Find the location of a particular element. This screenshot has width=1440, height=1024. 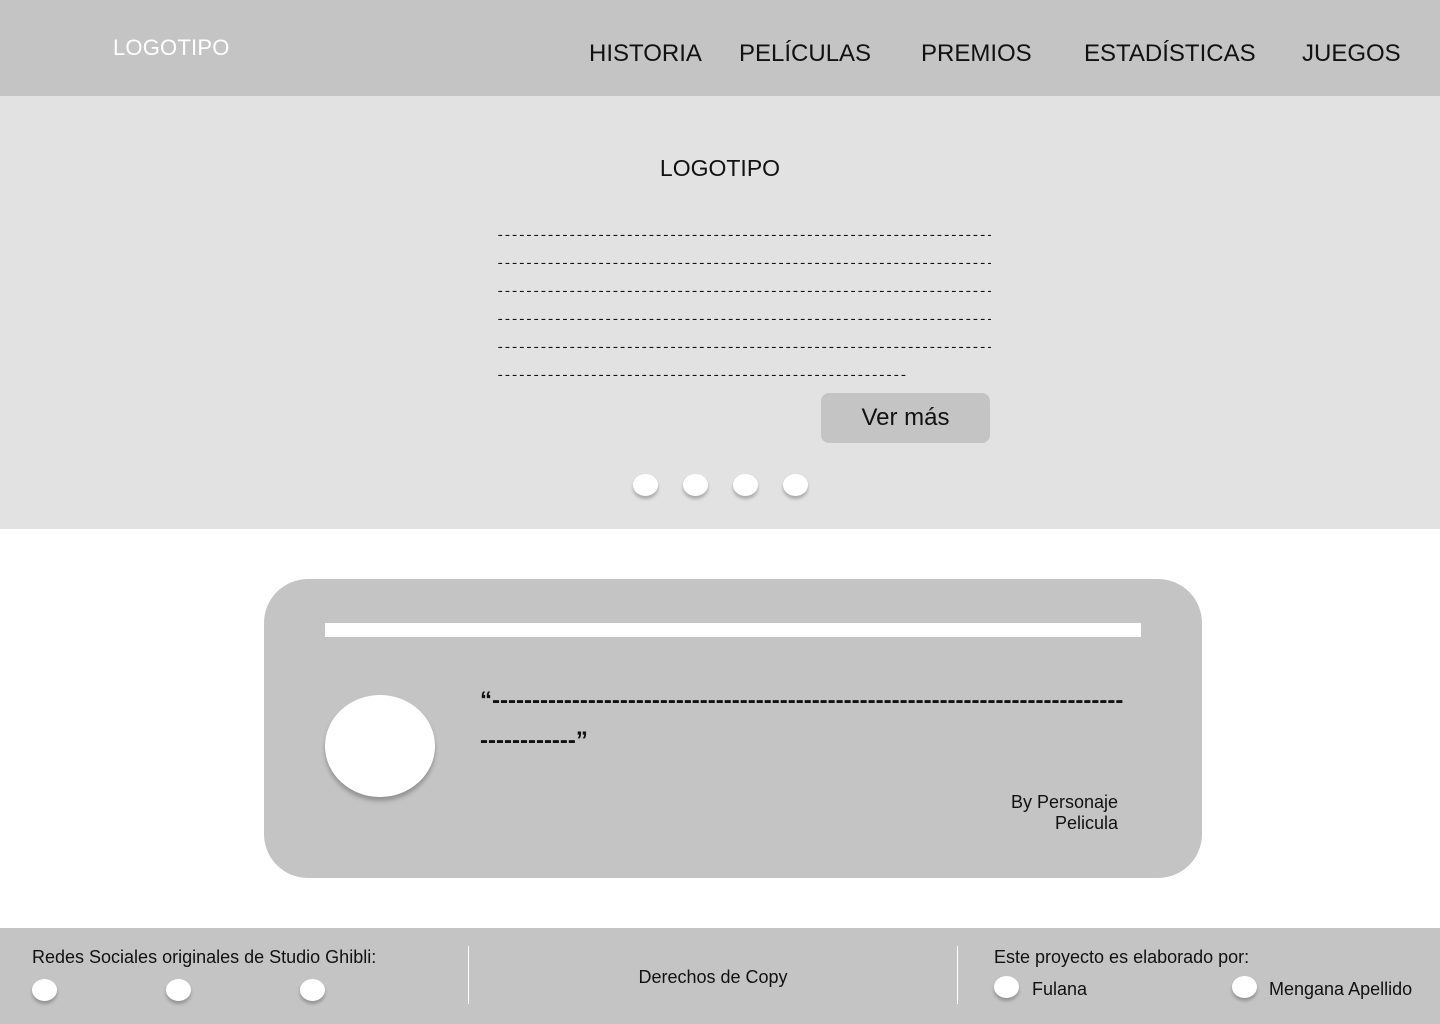

nav-item-premios: PREMIOS is located at coordinates (976, 54).